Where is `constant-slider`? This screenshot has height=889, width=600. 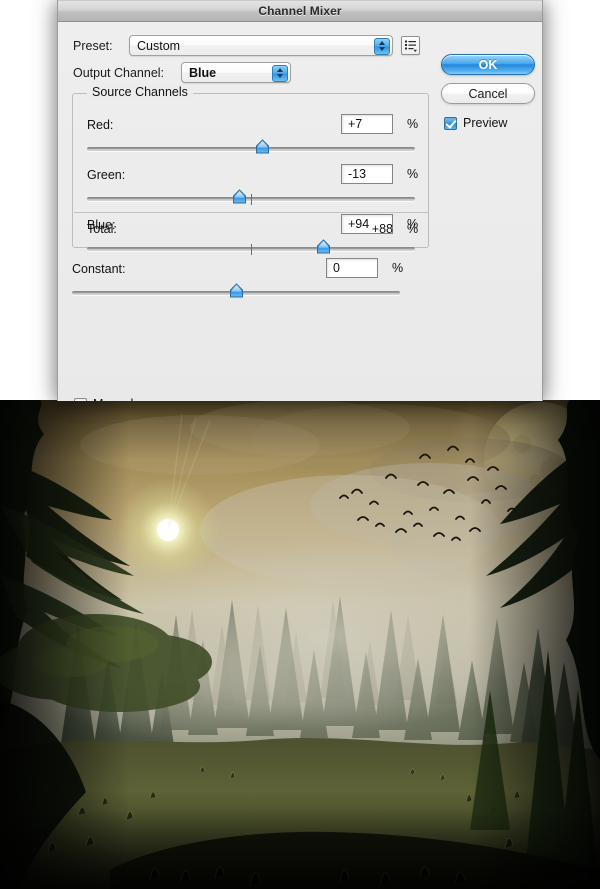 constant-slider is located at coordinates (236, 292).